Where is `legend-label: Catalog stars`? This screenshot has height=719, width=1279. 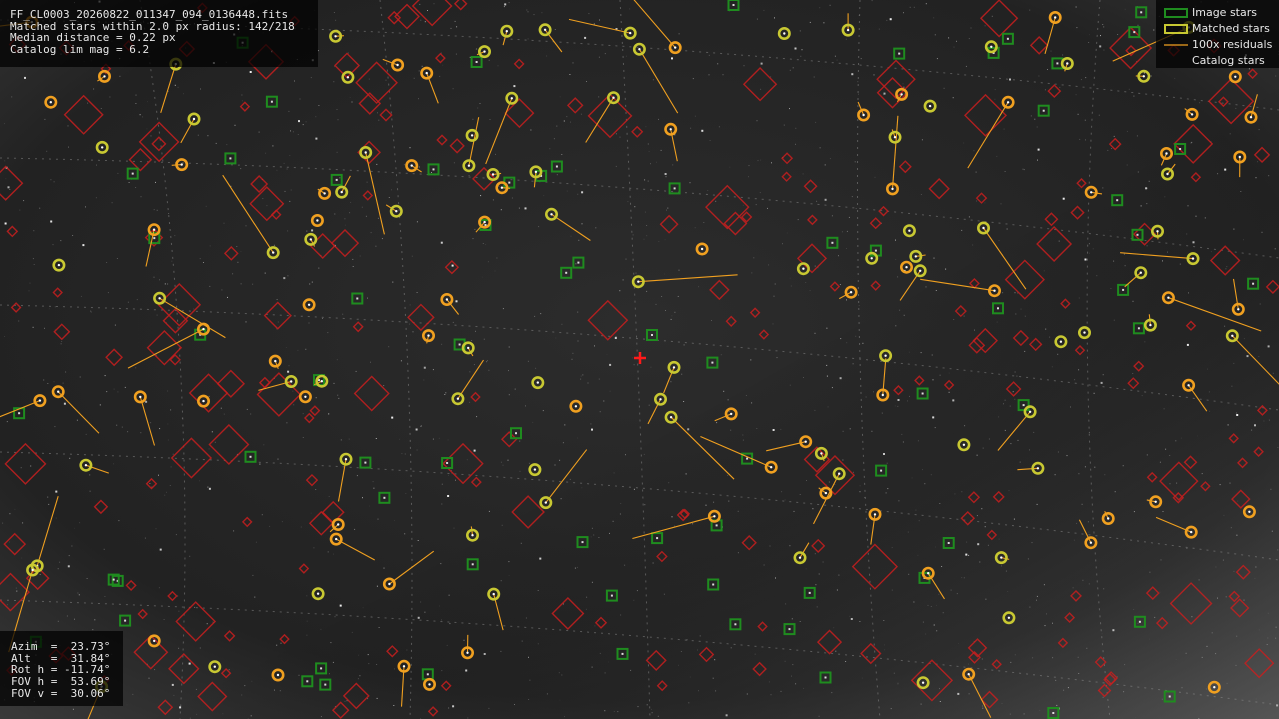 legend-label: Catalog stars is located at coordinates (1228, 60).